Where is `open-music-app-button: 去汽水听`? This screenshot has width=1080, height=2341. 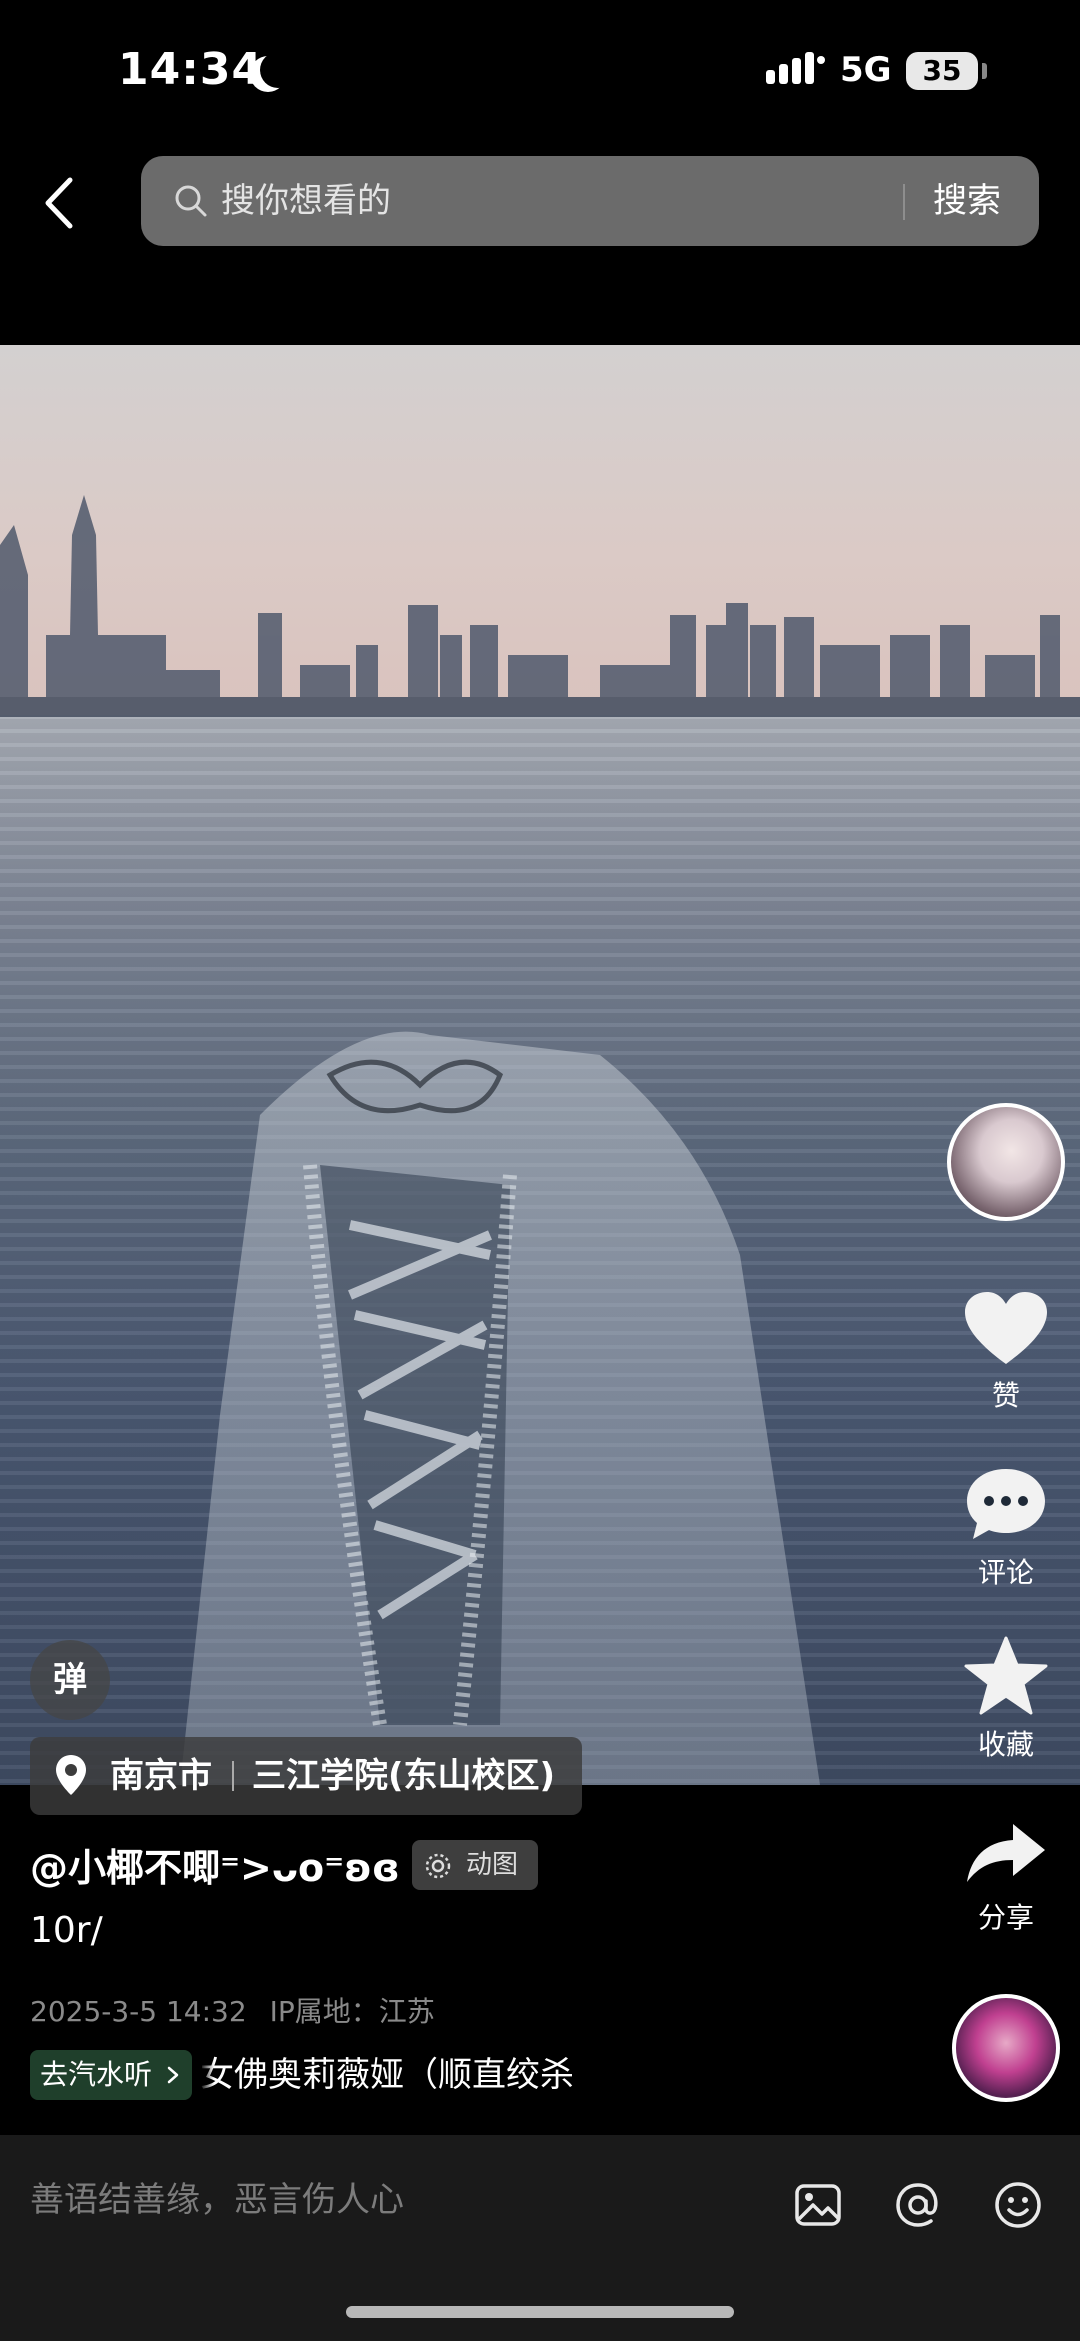
open-music-app-button: 去汽水听 is located at coordinates (111, 2075).